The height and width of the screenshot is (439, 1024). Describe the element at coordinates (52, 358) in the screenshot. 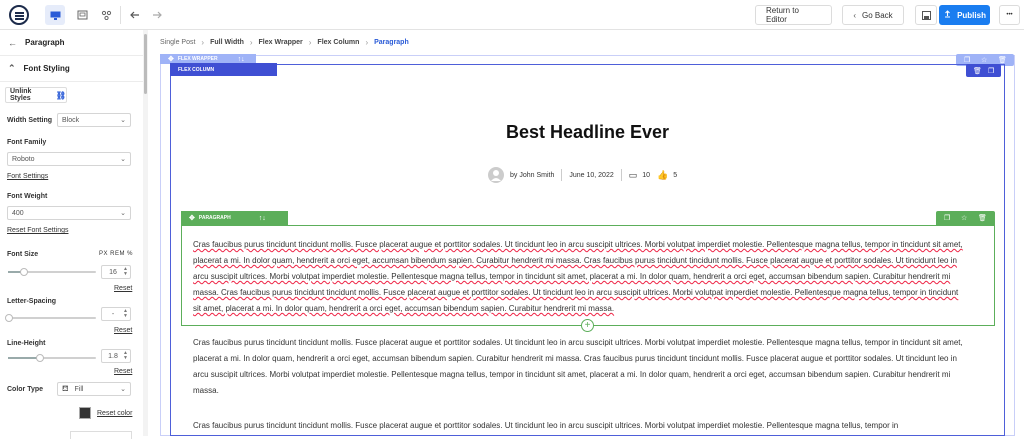

I see `line-height-slider` at that location.